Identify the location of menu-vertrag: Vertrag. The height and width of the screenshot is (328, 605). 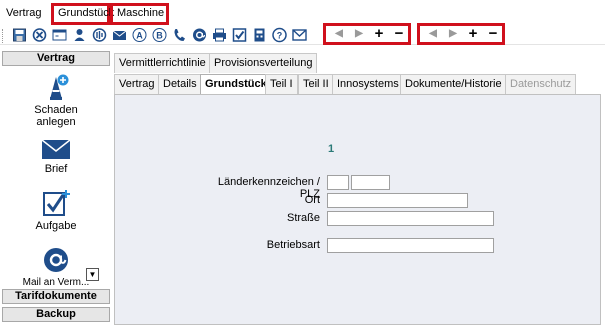
(23, 14).